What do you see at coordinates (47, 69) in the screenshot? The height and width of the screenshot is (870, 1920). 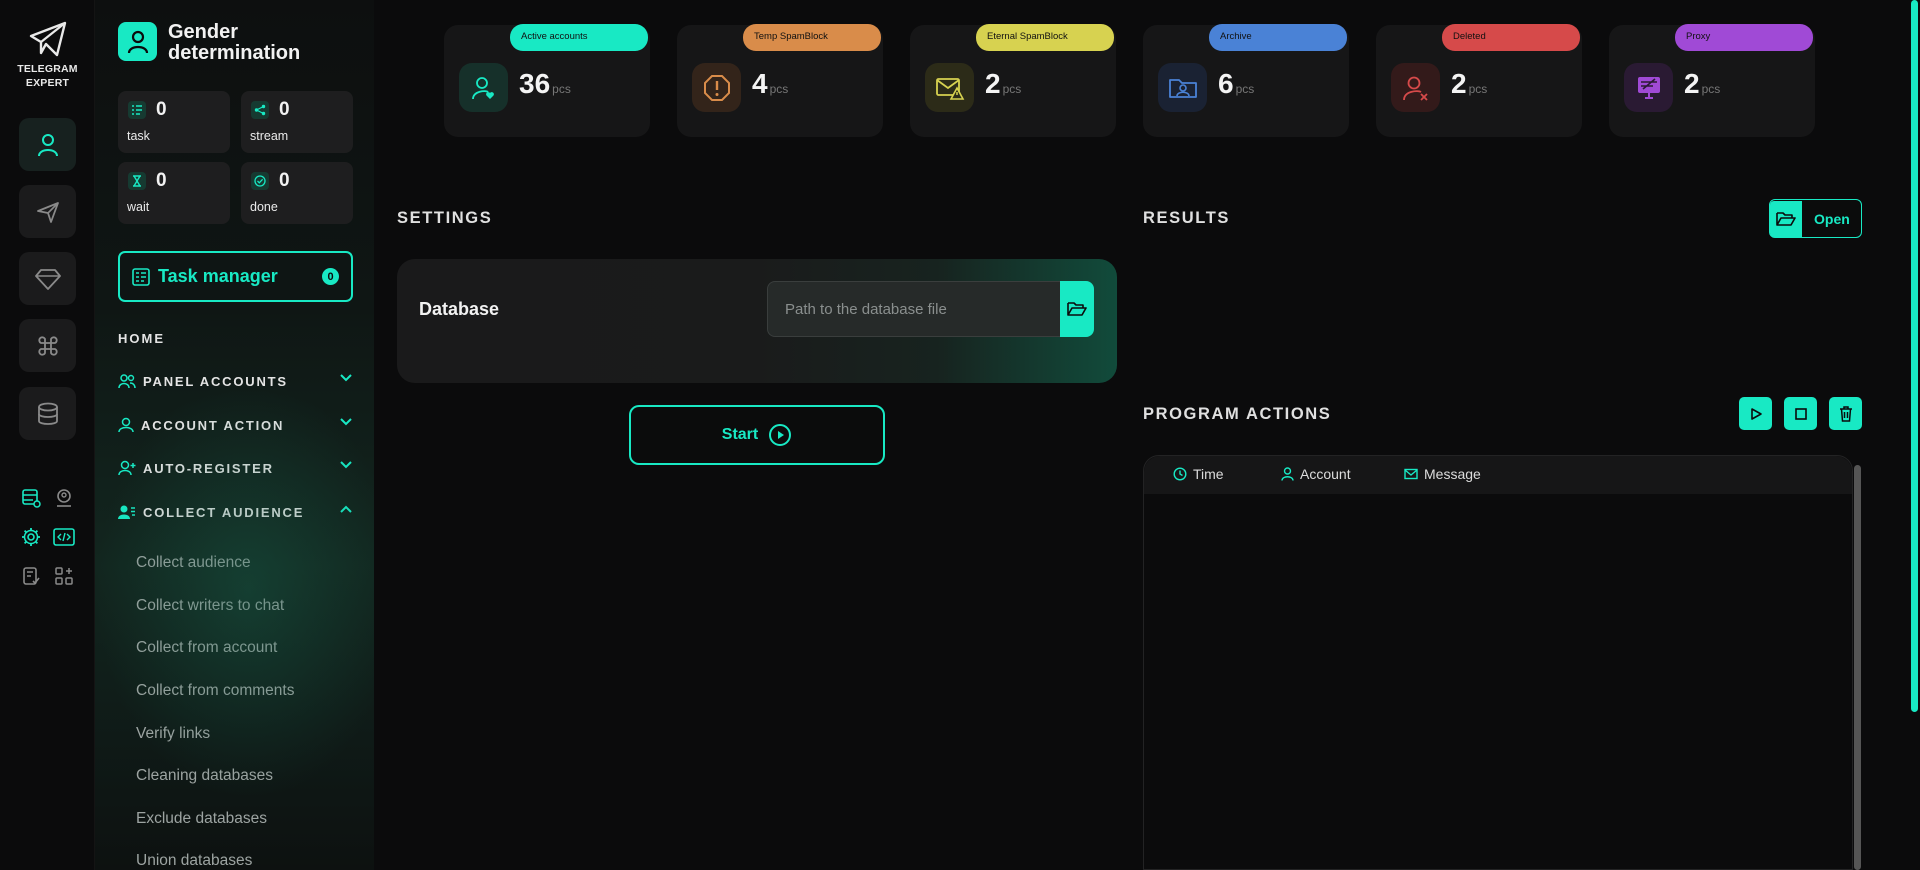 I see `logo-line-1: TELEGRAM` at bounding box center [47, 69].